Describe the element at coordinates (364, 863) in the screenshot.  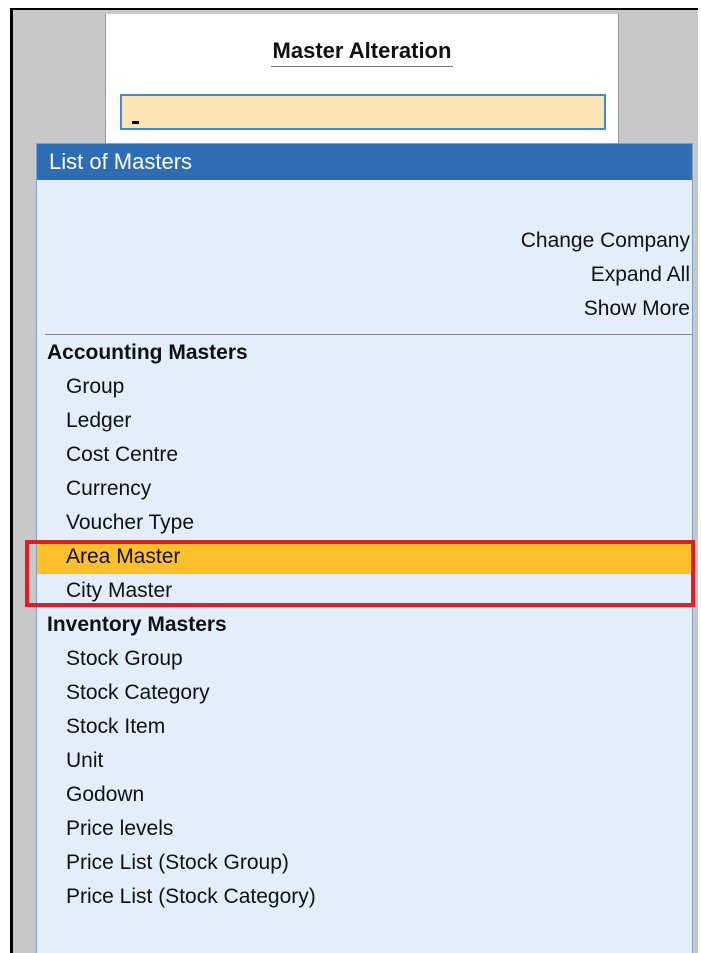
I see `menu-item-price-list-stock-group: Price List (Stock Group)` at that location.